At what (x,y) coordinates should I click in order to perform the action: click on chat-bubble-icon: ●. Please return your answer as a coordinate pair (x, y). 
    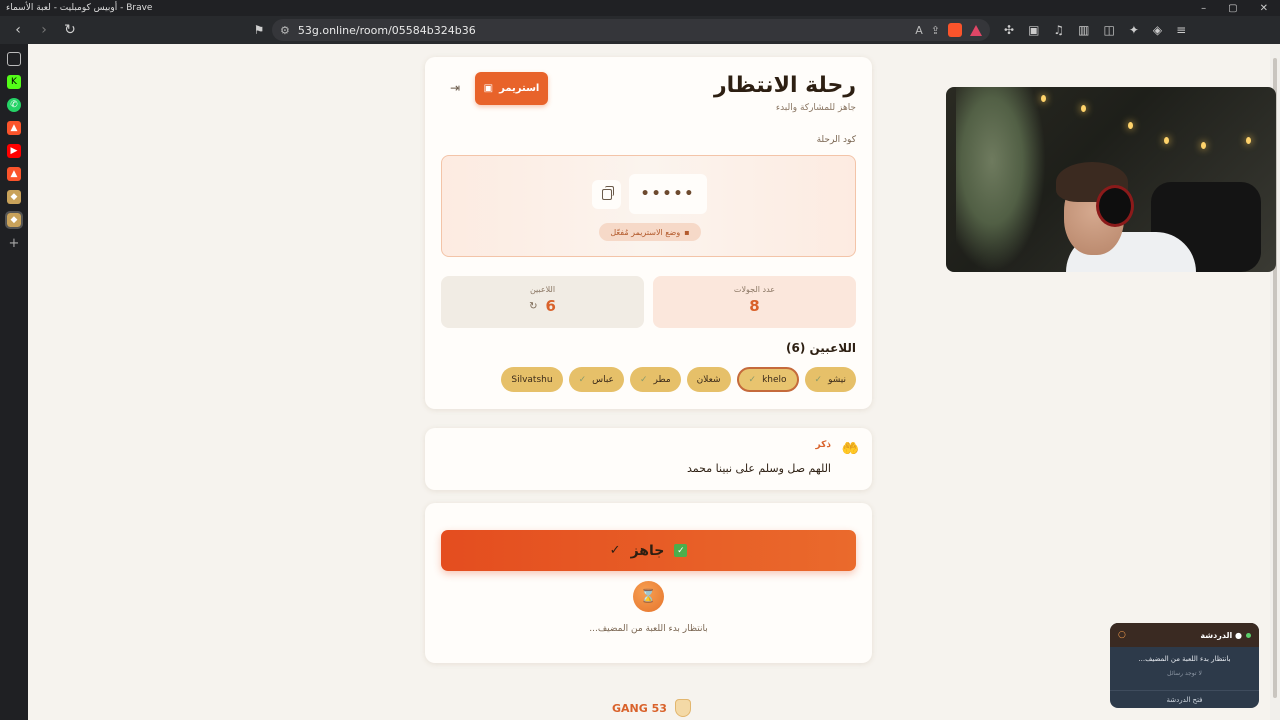
    Looking at the image, I should click on (1238, 635).